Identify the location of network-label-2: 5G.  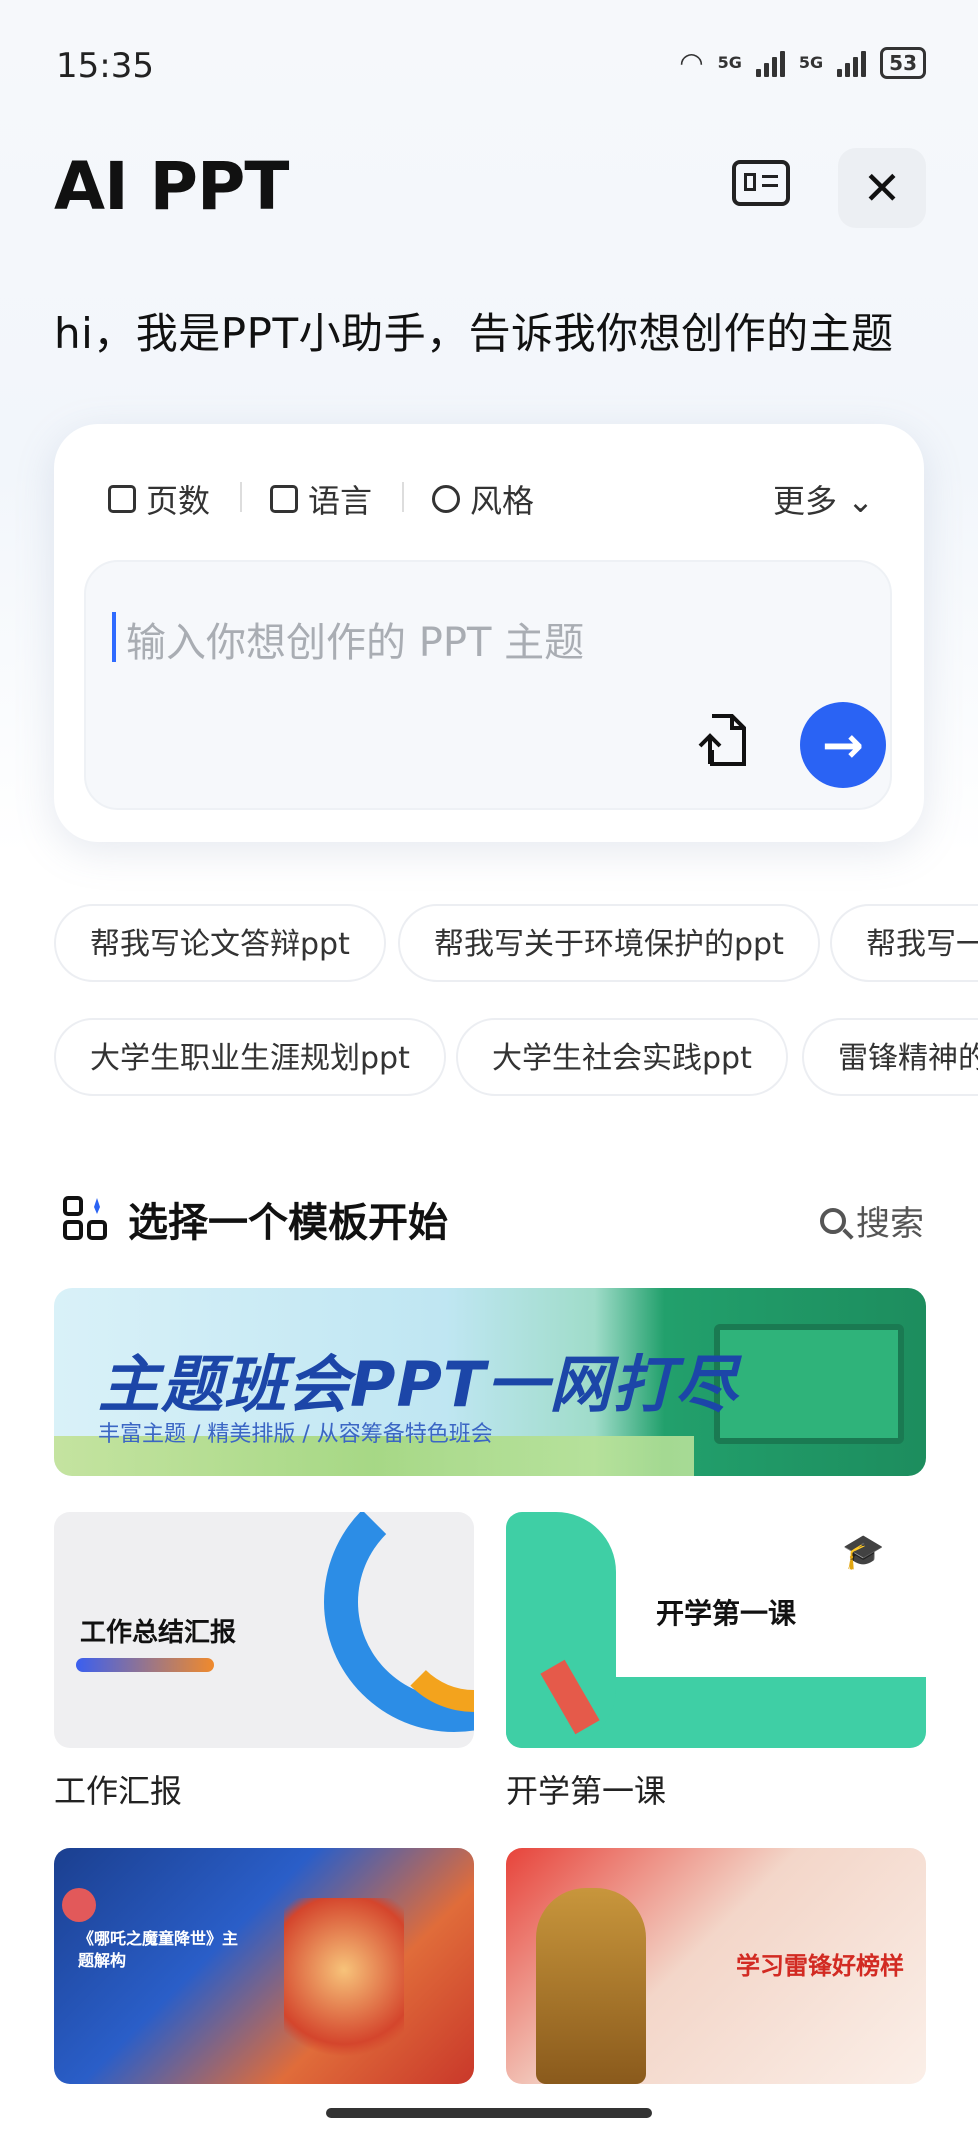
(811, 62).